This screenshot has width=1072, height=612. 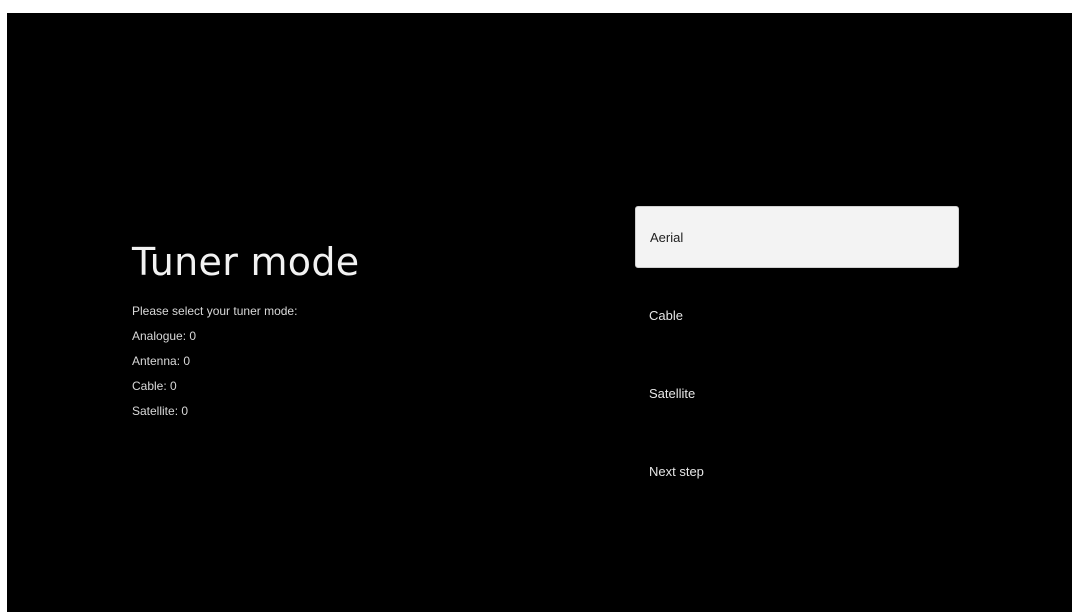 I want to click on satellite-count: Satellite: 0, so click(x=160, y=411).